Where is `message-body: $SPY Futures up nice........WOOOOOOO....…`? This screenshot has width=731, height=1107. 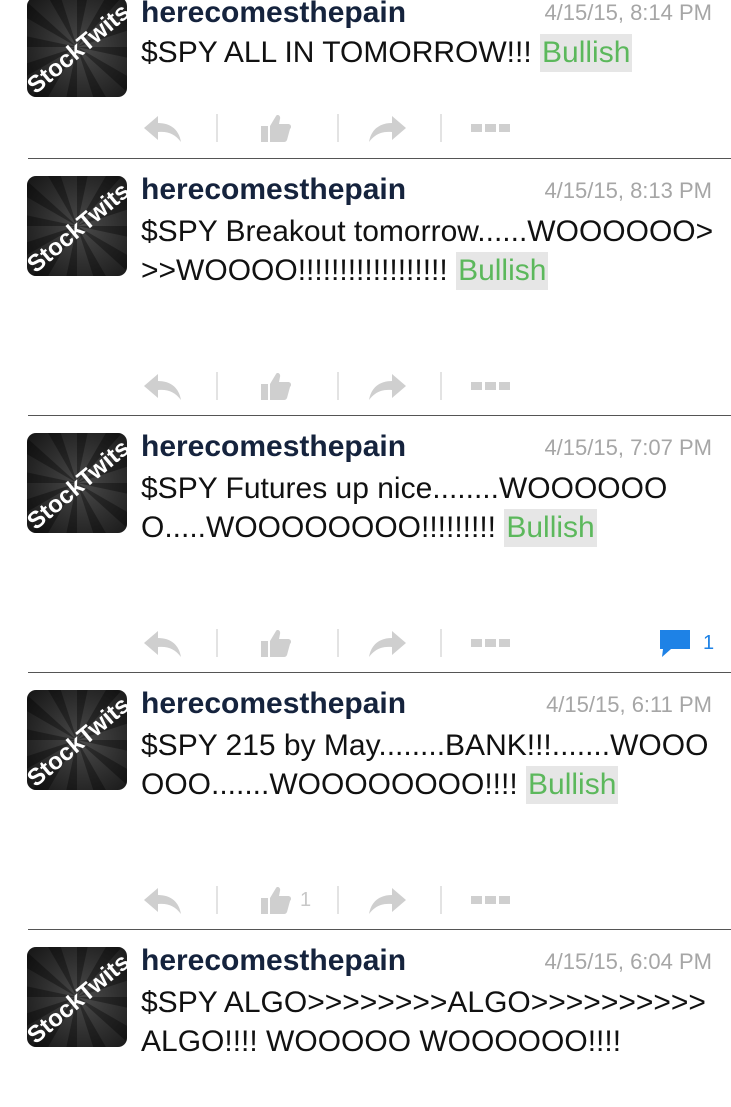
message-body: $SPY Futures up nice........WOOOOOOO....… is located at coordinates (428, 508).